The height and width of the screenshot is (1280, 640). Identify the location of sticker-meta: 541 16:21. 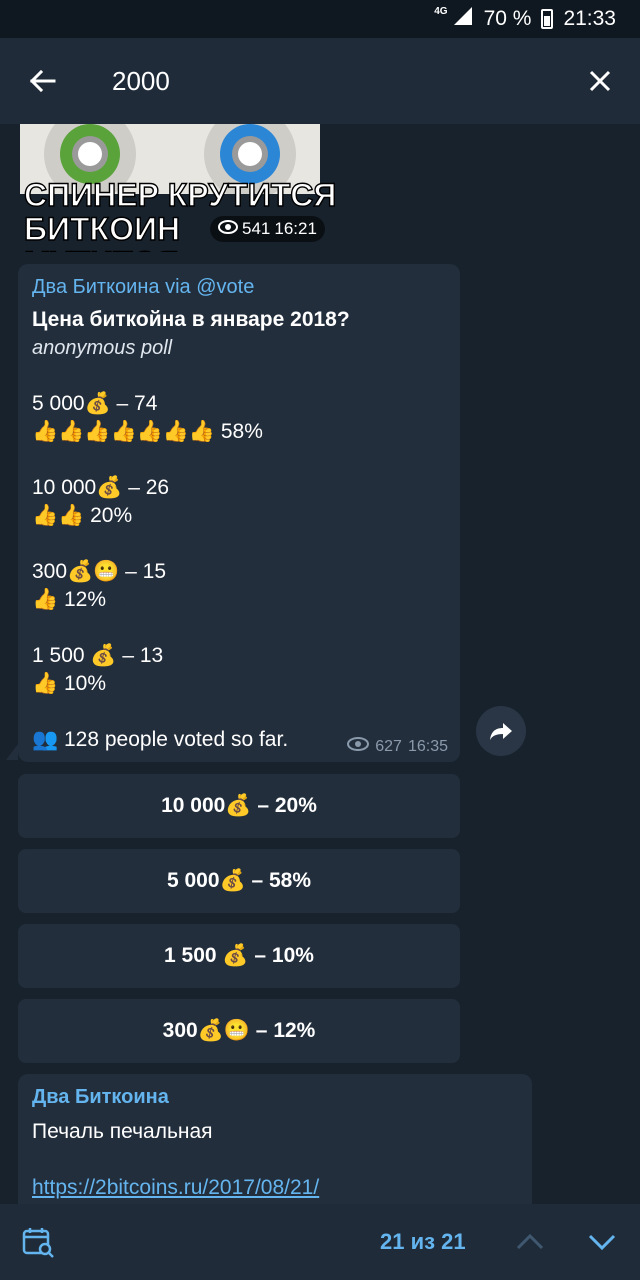
(267, 229).